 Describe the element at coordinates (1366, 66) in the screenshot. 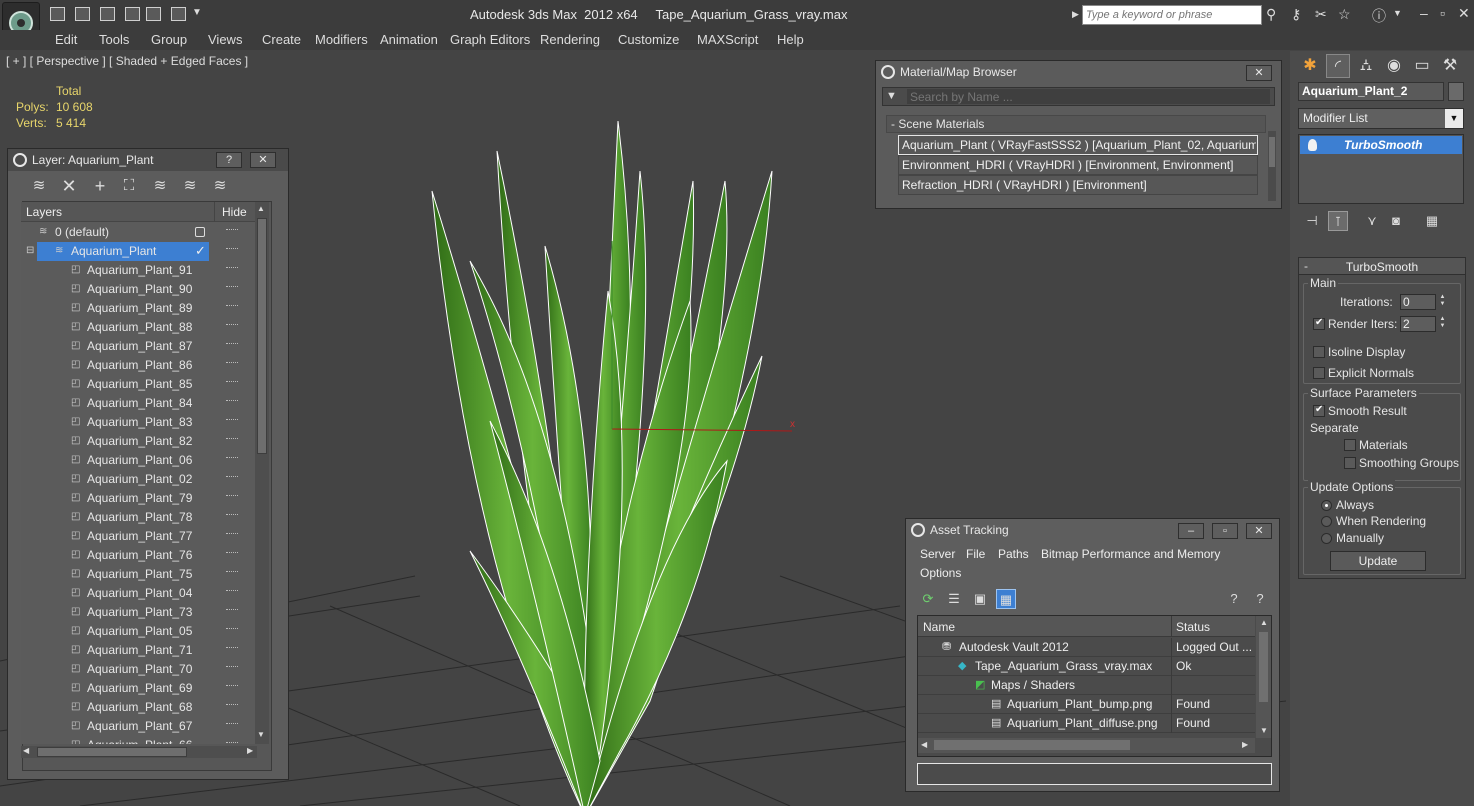

I see `hierarchy-tab-icon: ⛼` at that location.